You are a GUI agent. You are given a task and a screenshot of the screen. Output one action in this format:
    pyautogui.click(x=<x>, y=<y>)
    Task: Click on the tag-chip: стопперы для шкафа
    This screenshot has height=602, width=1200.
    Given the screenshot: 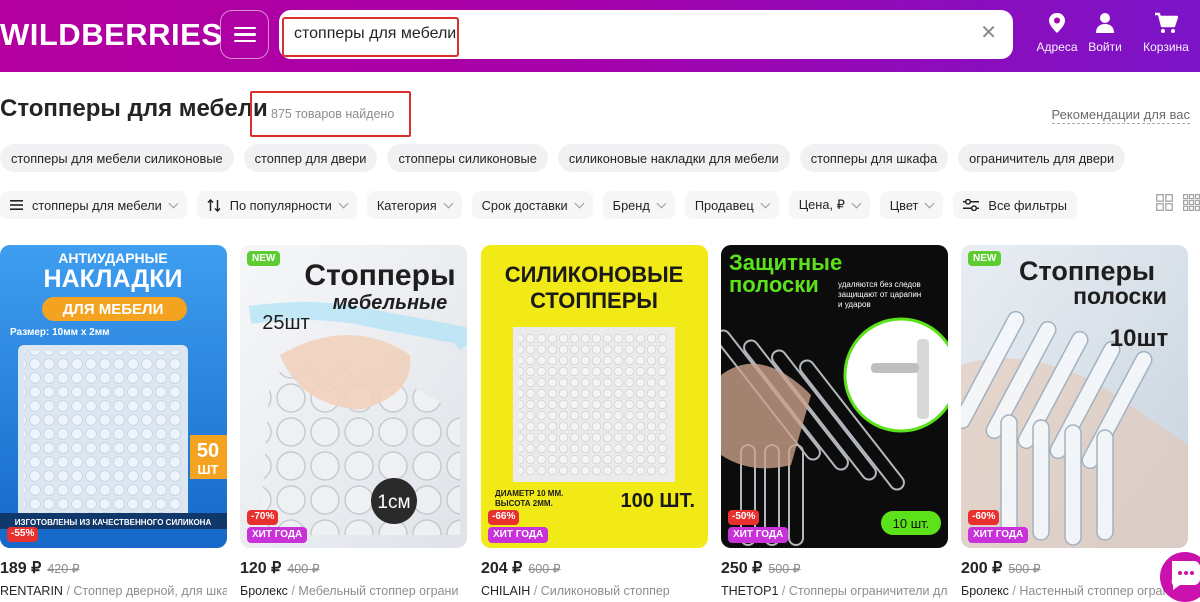 What is the action you would take?
    pyautogui.click(x=874, y=158)
    